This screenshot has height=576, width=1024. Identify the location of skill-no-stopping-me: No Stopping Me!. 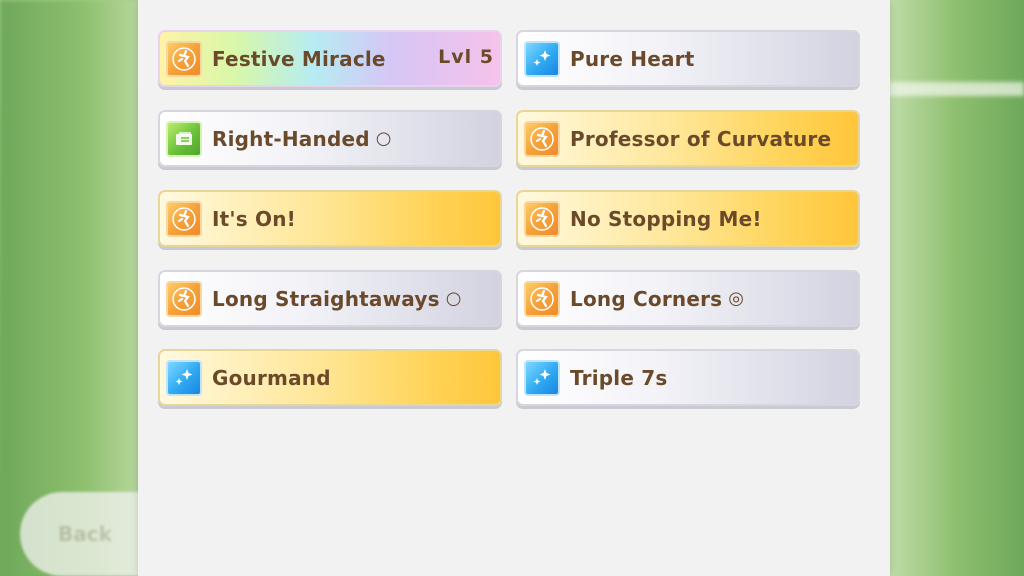
(688, 218).